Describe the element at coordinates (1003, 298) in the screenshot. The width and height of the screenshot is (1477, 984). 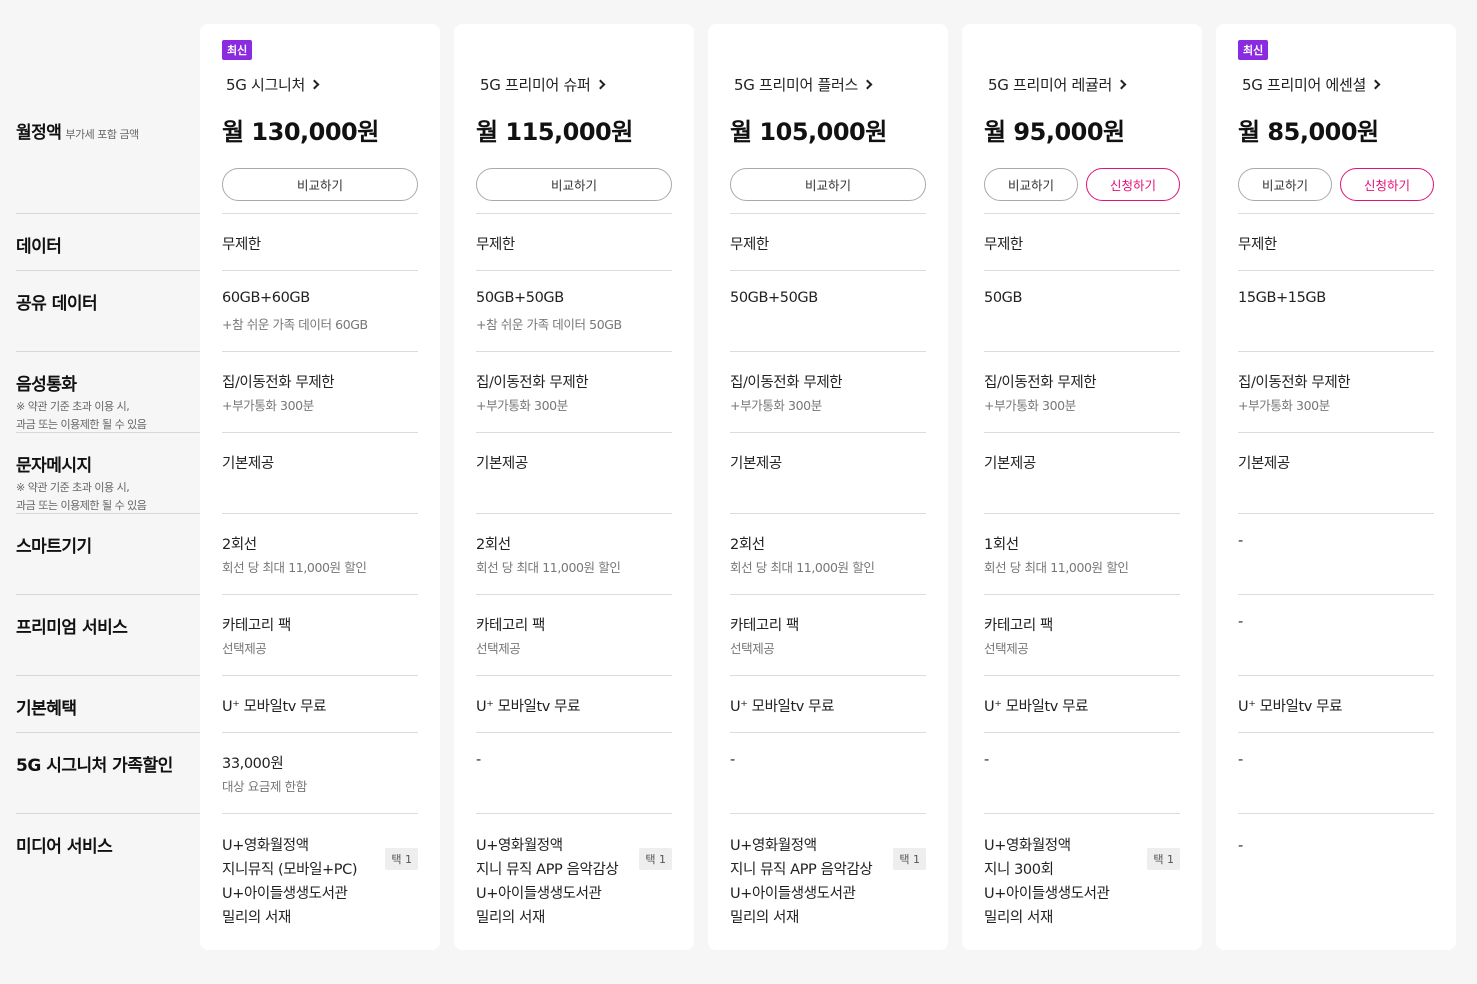
I see `cell-shared-value: 50GB` at that location.